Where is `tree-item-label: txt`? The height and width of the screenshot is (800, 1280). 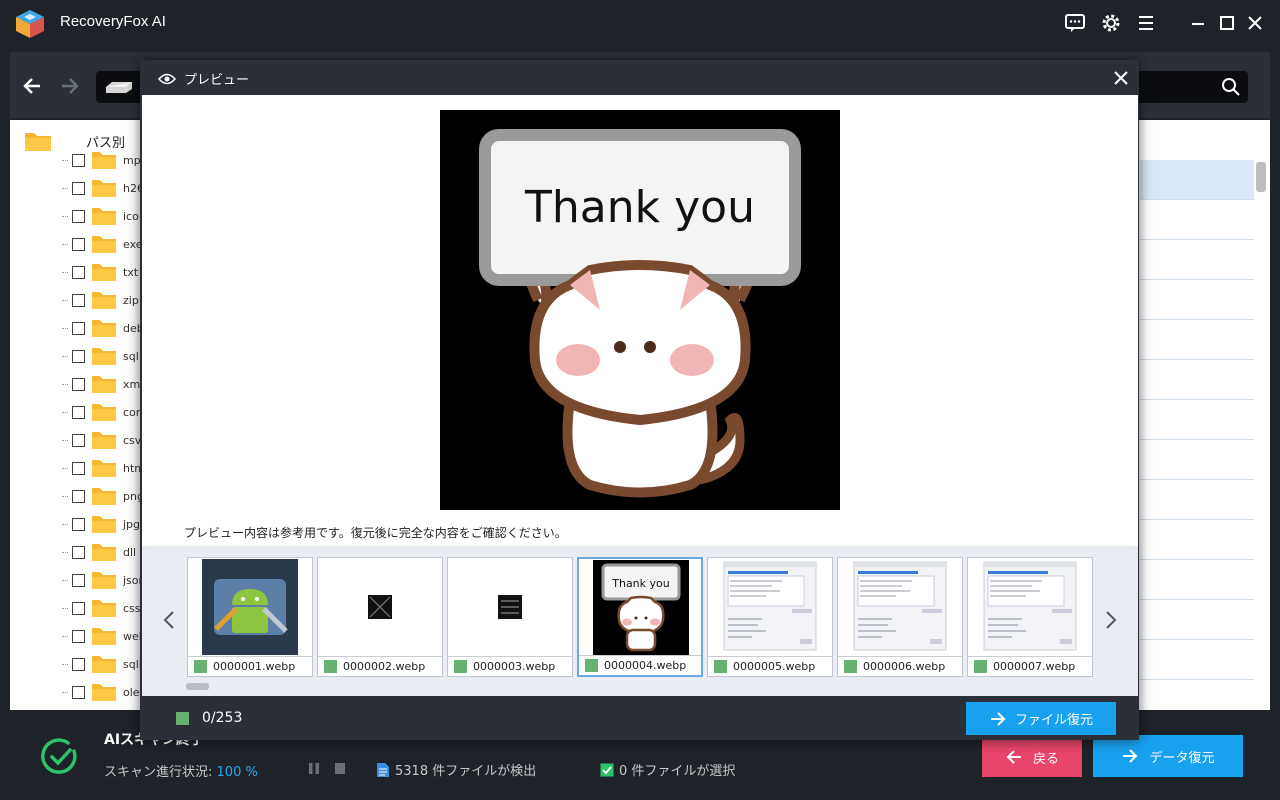 tree-item-label: txt is located at coordinates (131, 272).